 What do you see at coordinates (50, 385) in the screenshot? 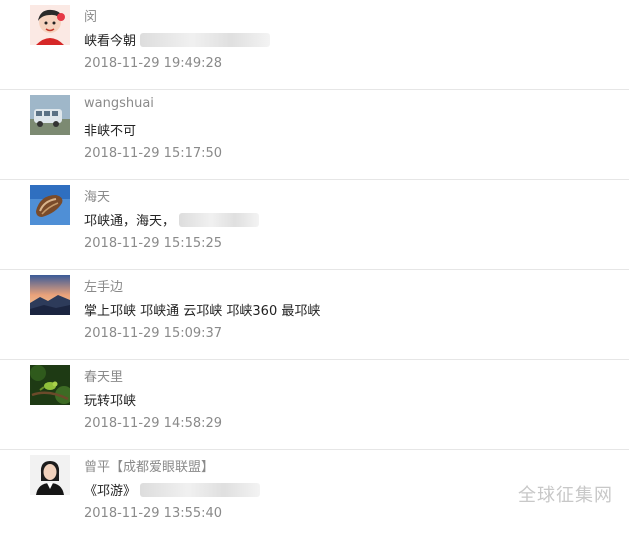
I see `bird-branch-avatar` at bounding box center [50, 385].